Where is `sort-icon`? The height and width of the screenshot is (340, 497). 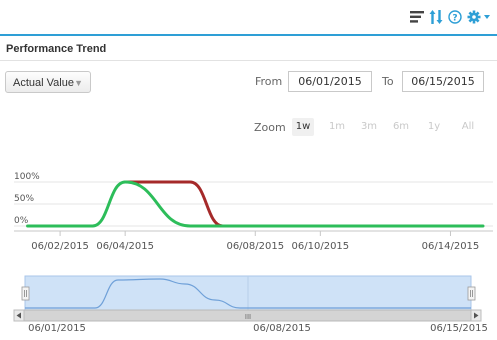 sort-icon is located at coordinates (436, 17).